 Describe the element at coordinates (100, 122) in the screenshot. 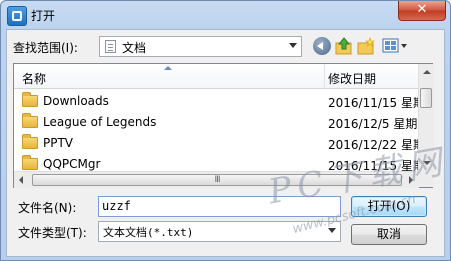

I see `item-name: League of Legends` at that location.